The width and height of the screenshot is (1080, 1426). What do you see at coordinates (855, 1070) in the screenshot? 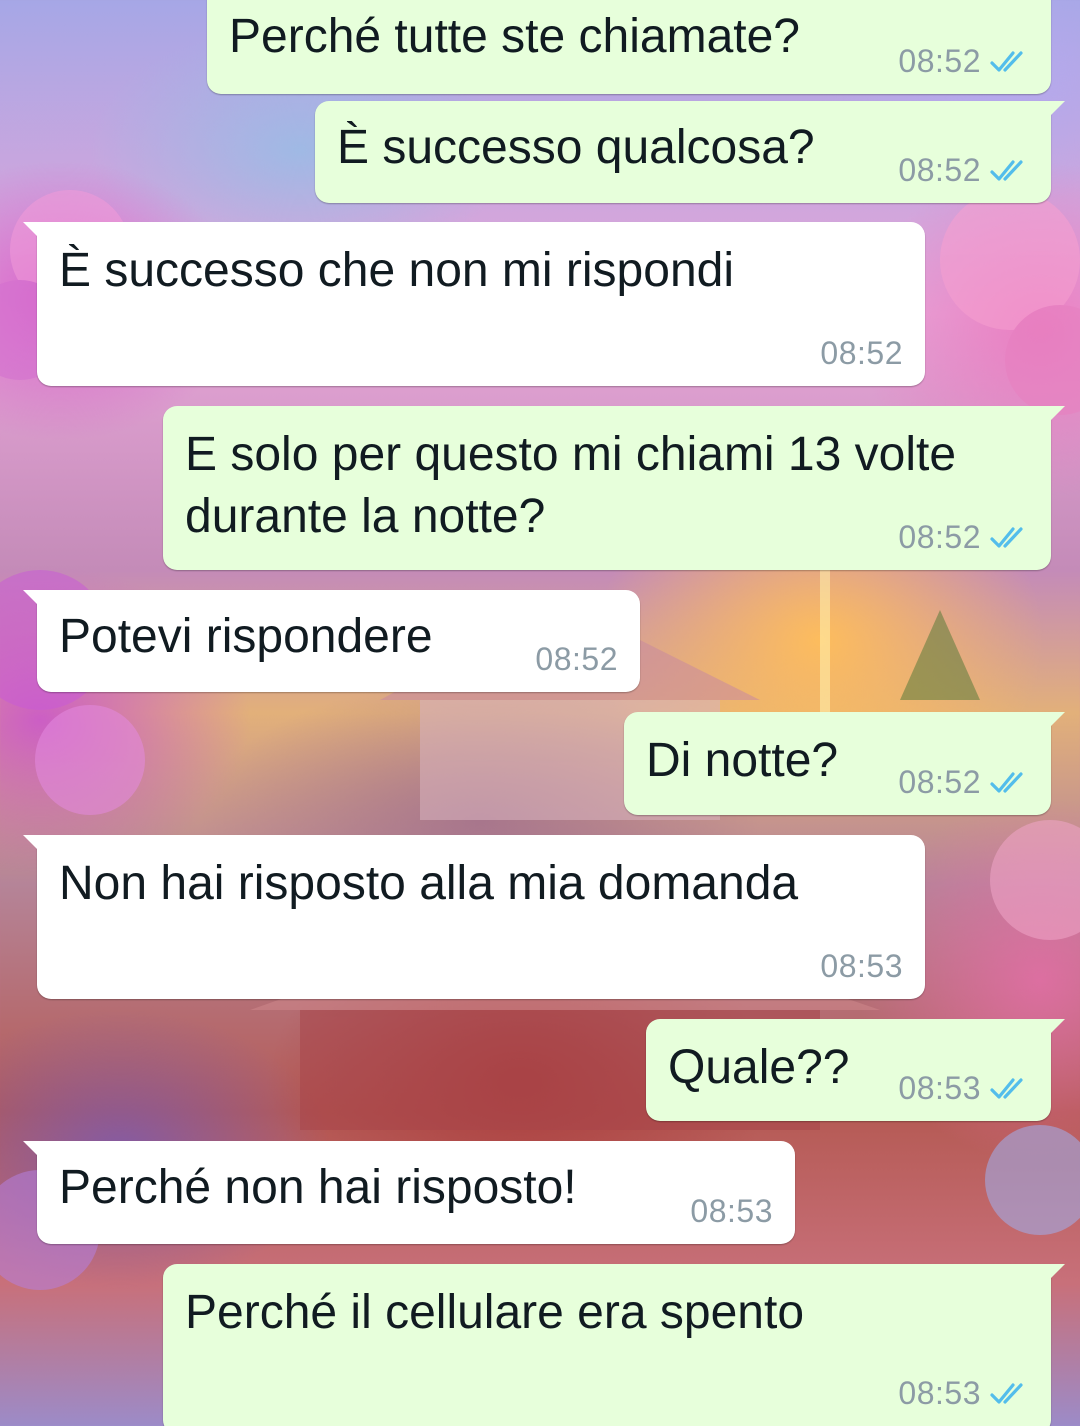
I see `outgoing-message: Quale?? 08:53` at bounding box center [855, 1070].